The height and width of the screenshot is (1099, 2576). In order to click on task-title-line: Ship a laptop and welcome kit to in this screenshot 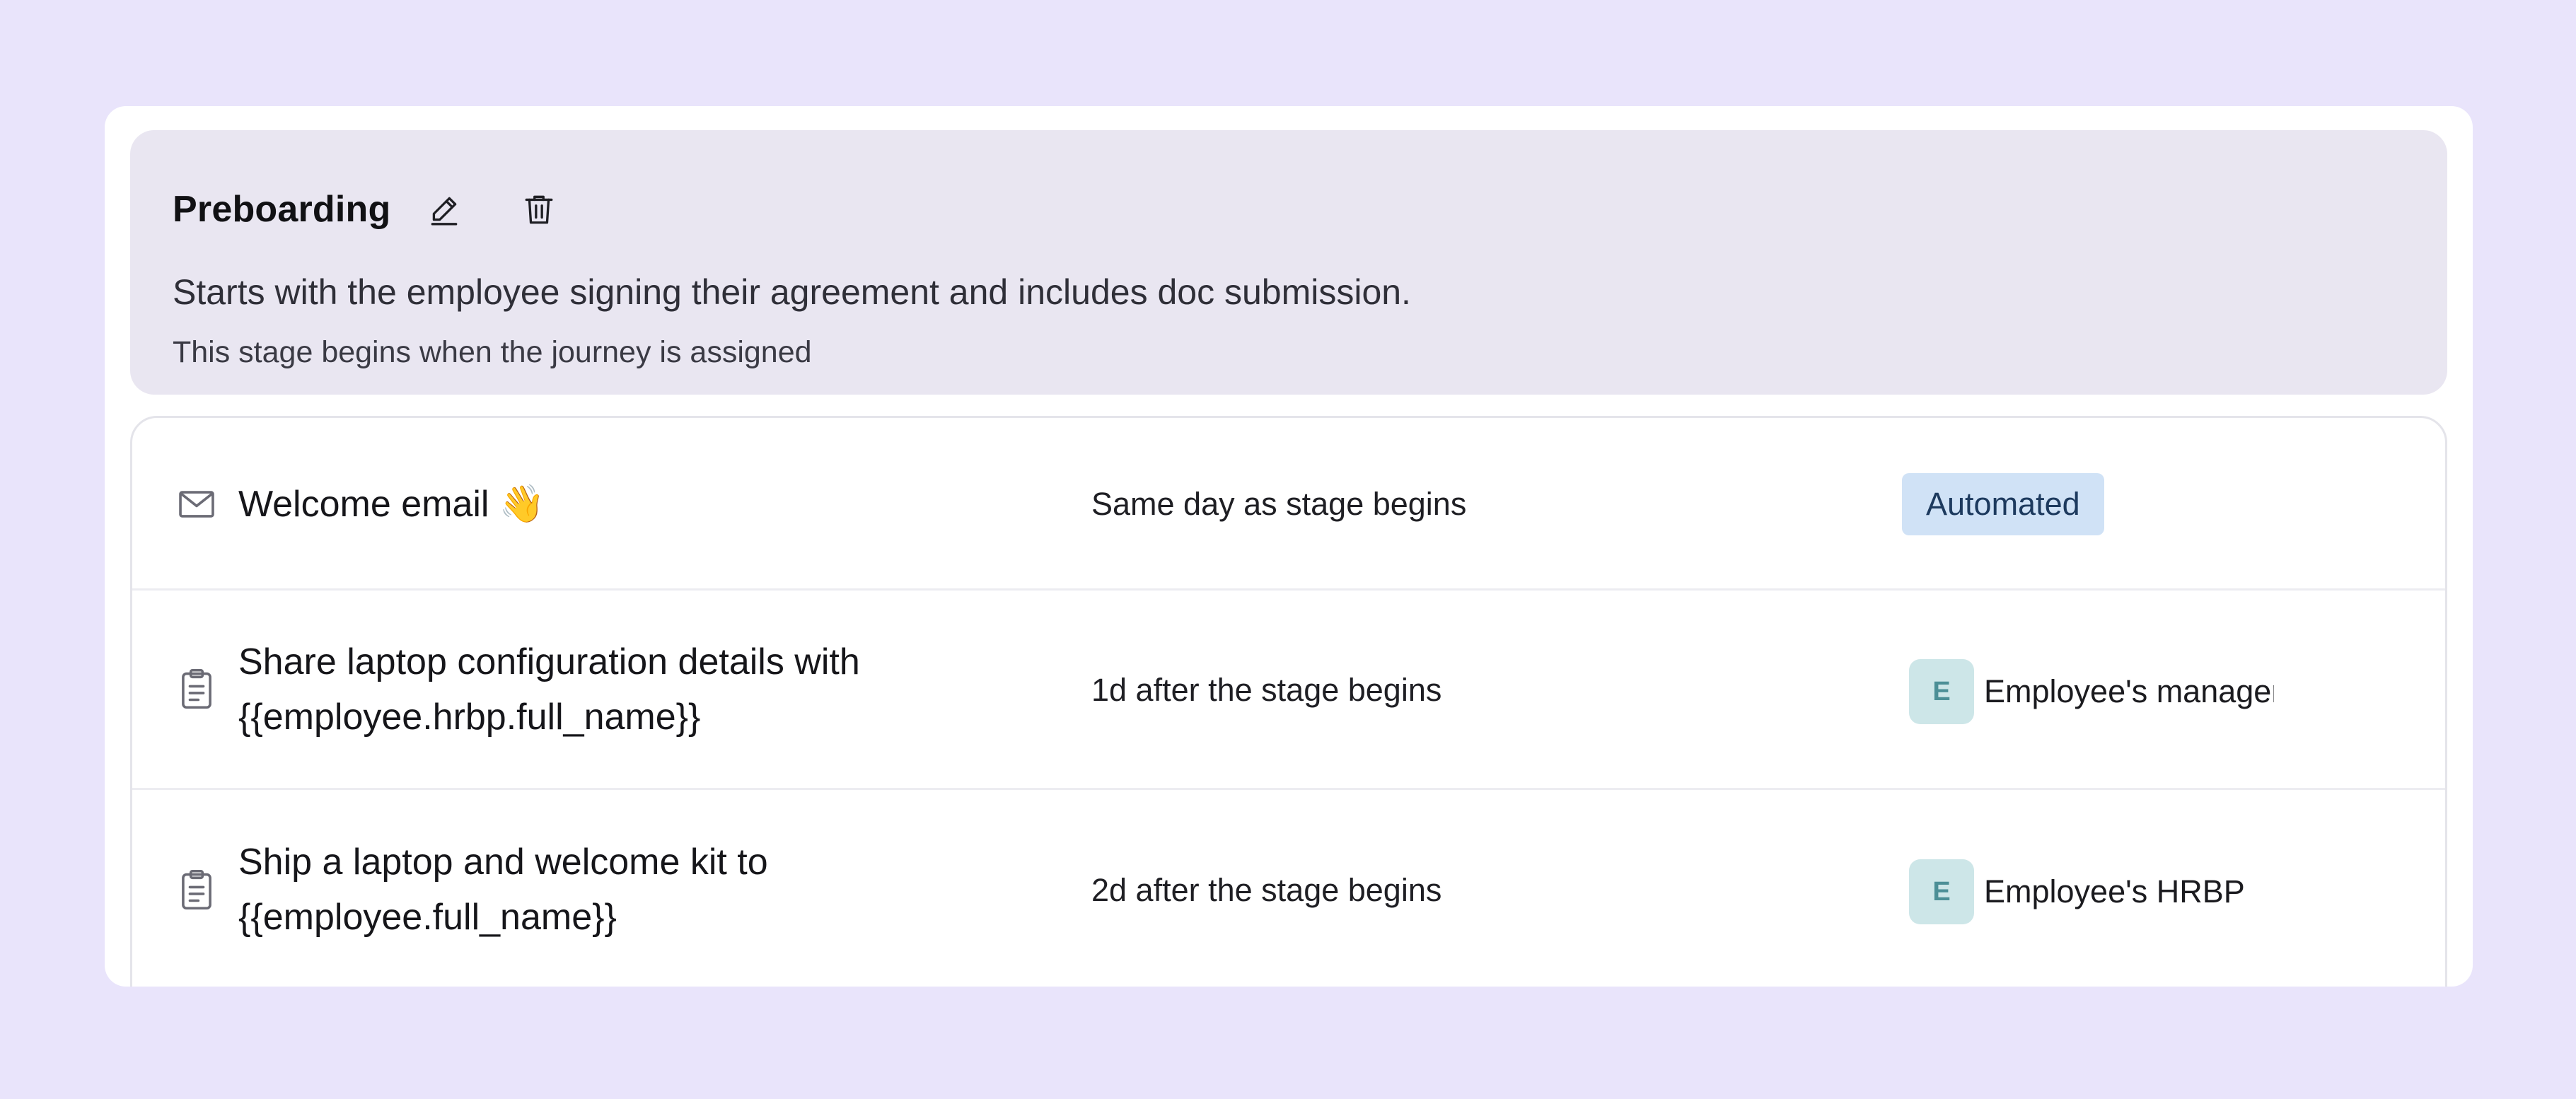, I will do `click(503, 862)`.